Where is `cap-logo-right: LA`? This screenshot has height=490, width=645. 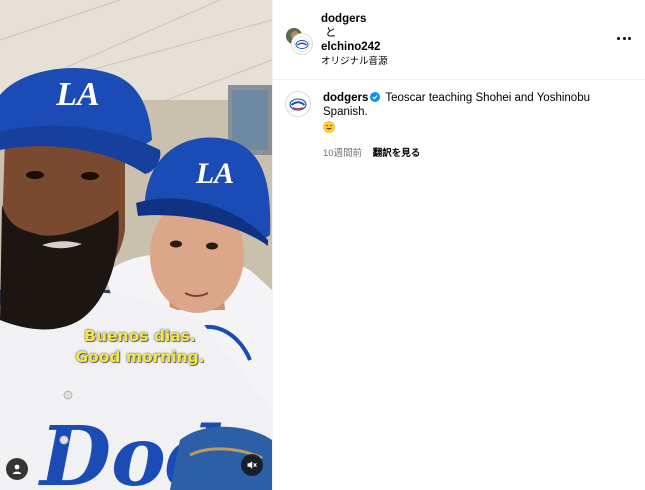 cap-logo-right: LA is located at coordinates (214, 173).